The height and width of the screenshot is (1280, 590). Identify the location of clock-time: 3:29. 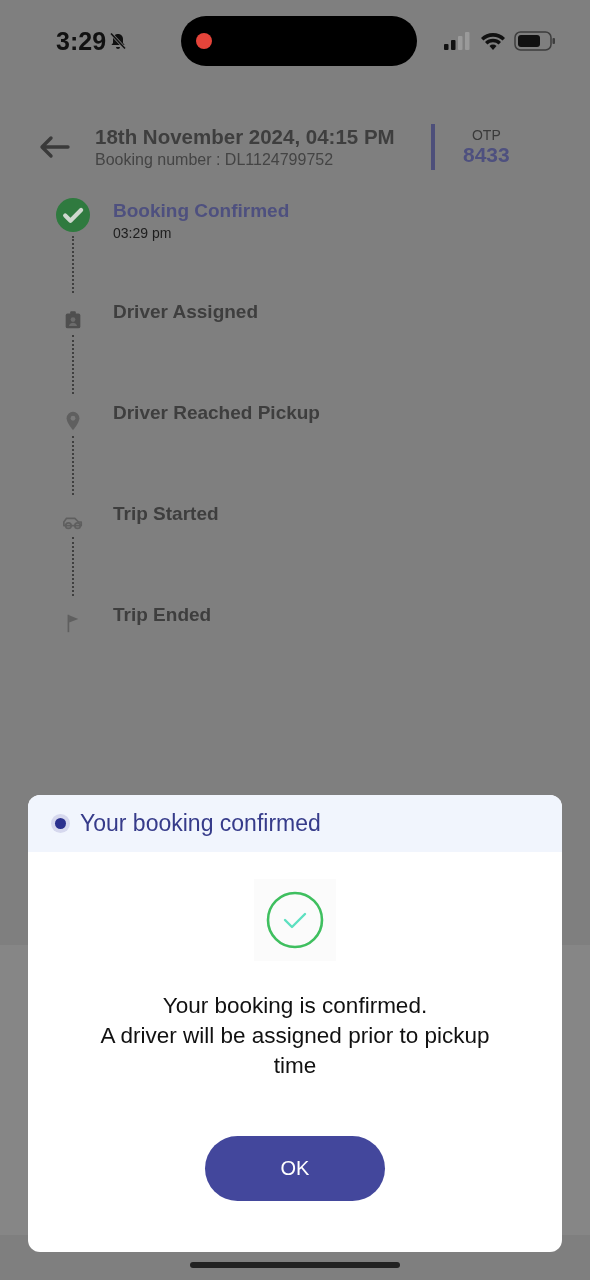
(81, 41).